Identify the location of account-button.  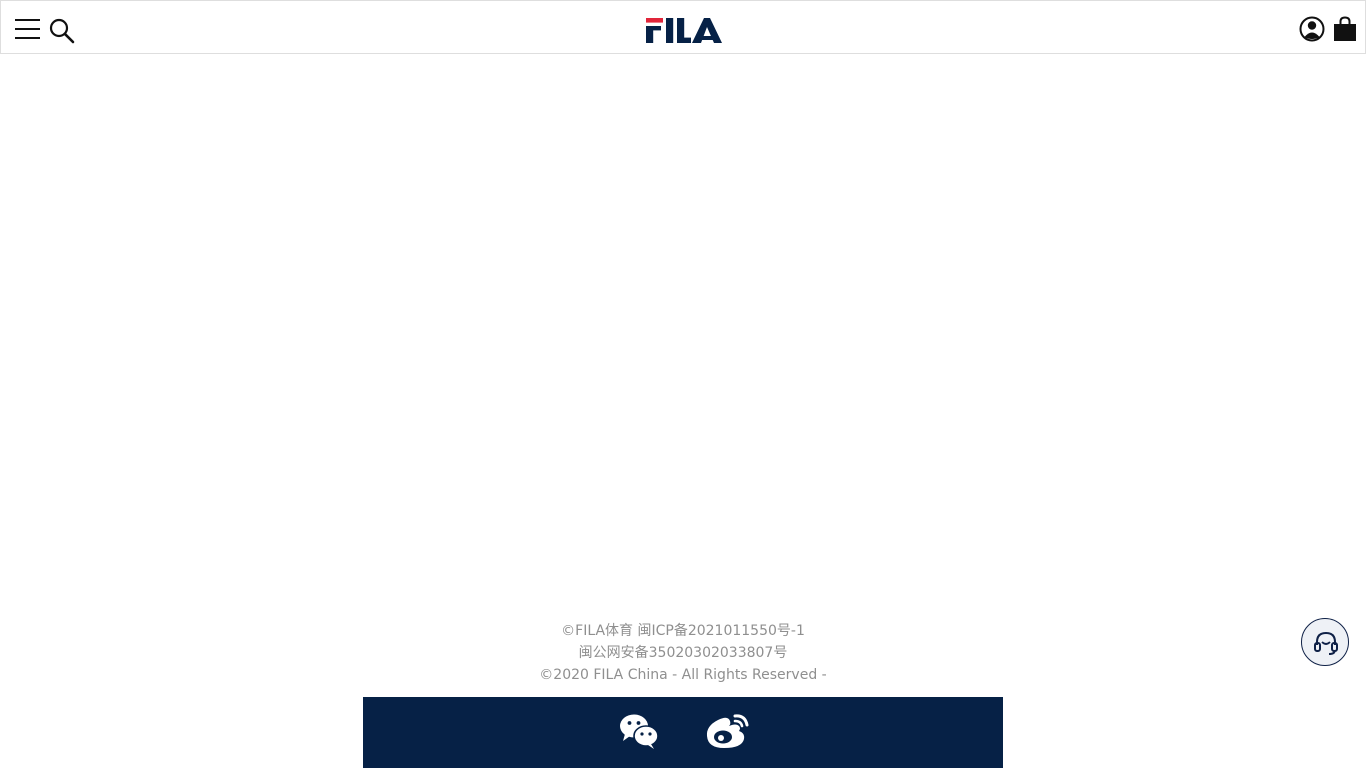
(1312, 29).